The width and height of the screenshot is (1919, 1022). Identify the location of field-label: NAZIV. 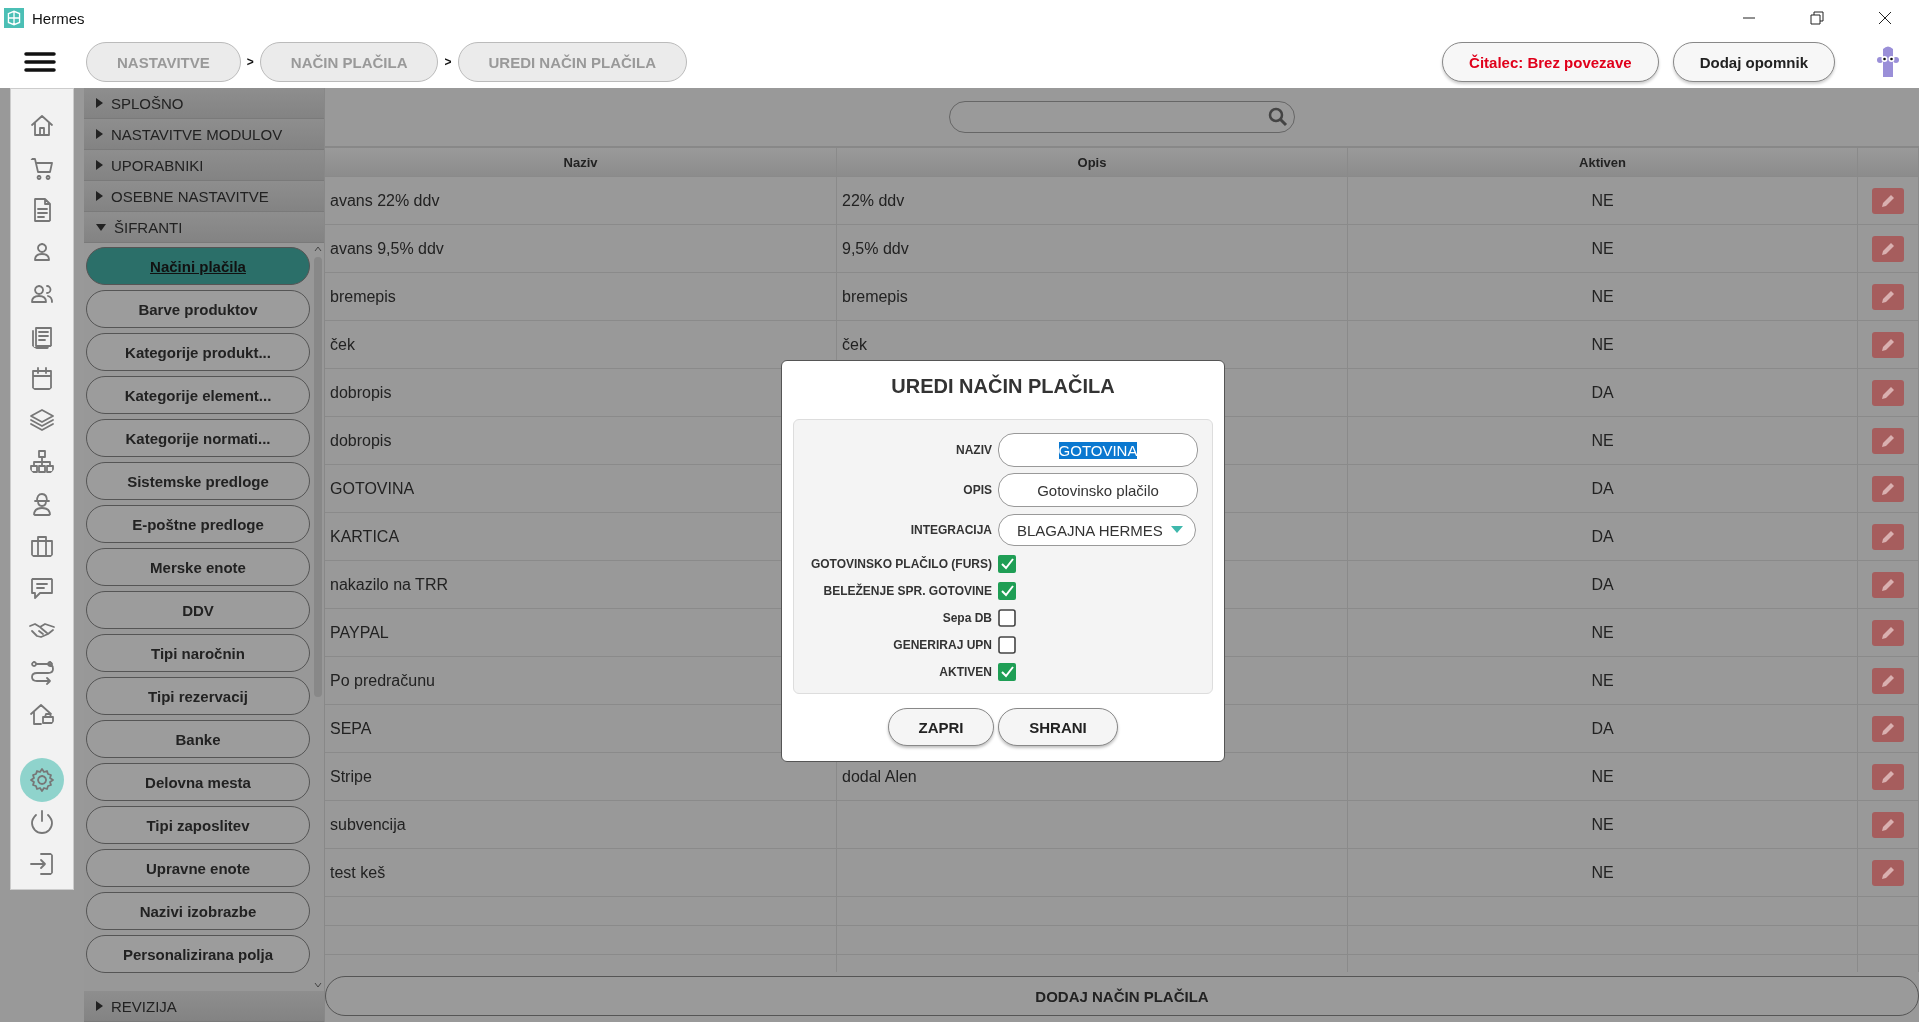
(973, 450).